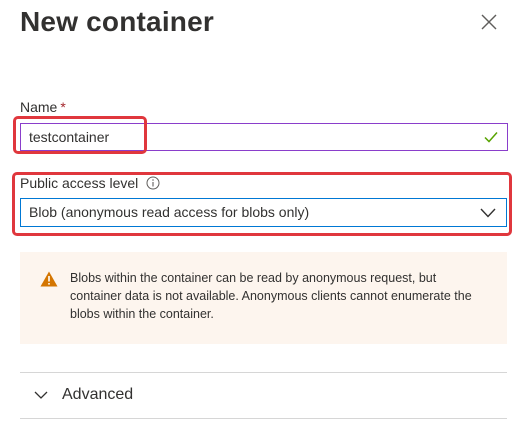 The height and width of the screenshot is (448, 515). I want to click on name-field, so click(264, 137).